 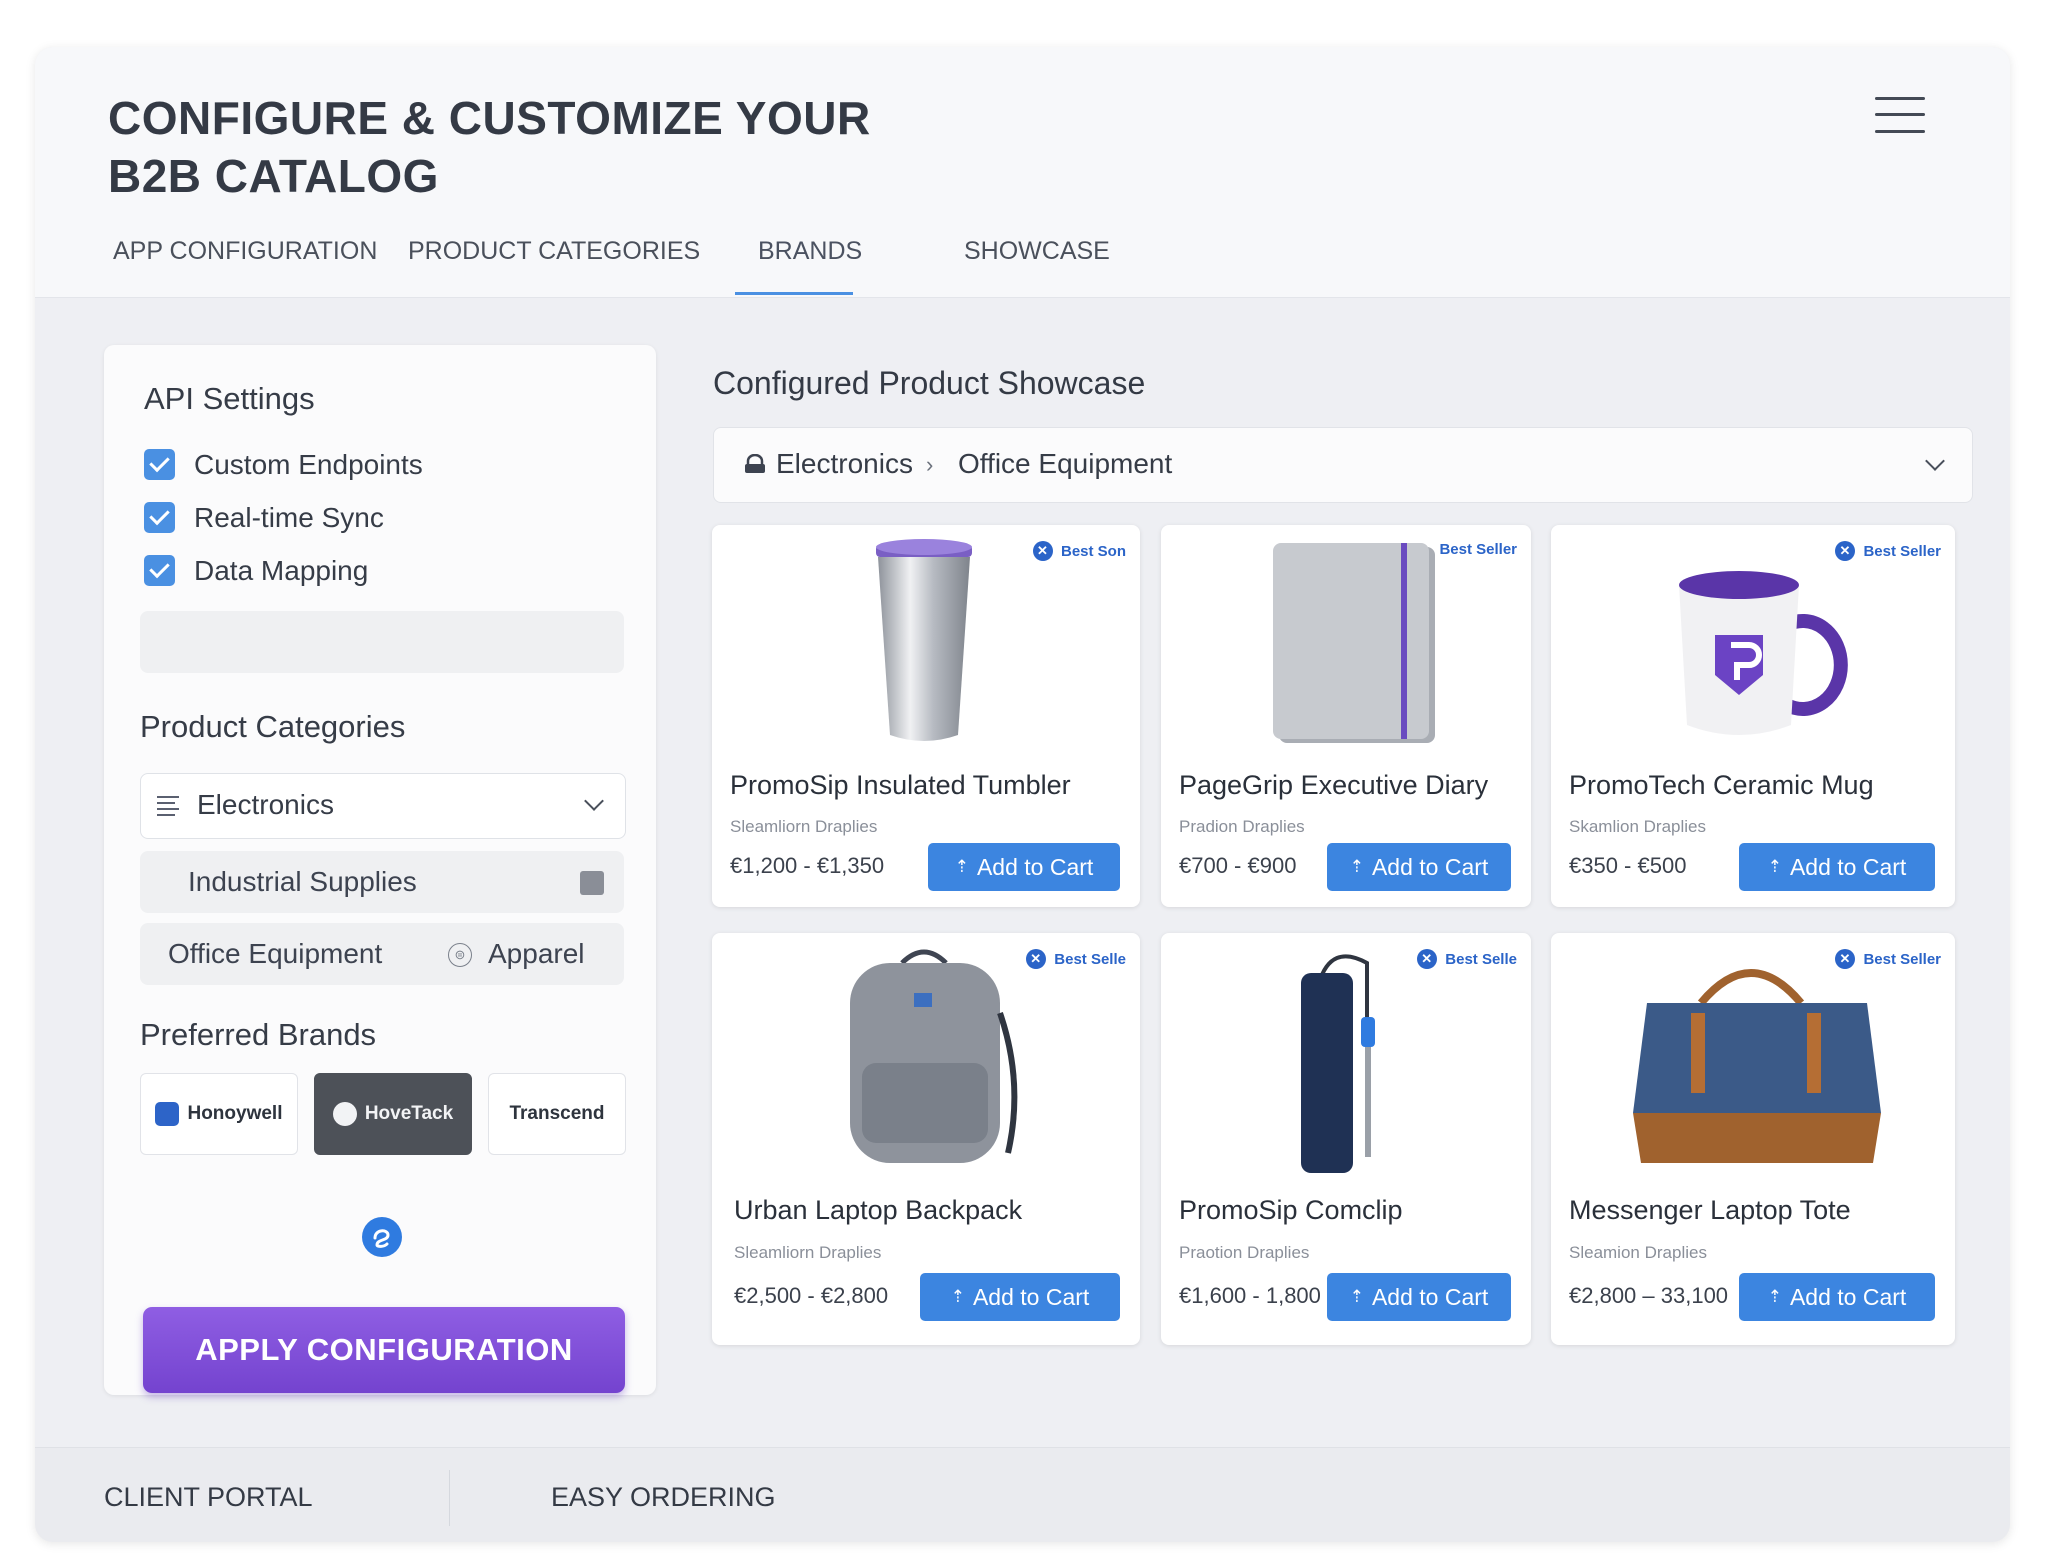 What do you see at coordinates (810, 251) in the screenshot?
I see `tab-brands: BRANDS` at bounding box center [810, 251].